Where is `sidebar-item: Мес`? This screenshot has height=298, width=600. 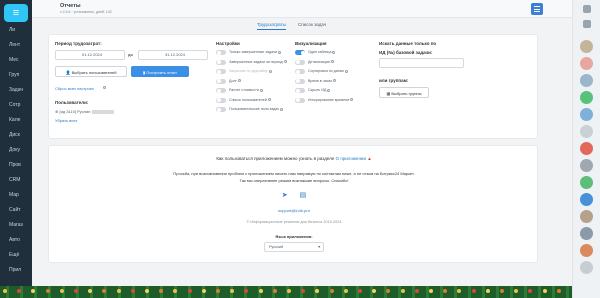
sidebar-item: Мес is located at coordinates (21, 60).